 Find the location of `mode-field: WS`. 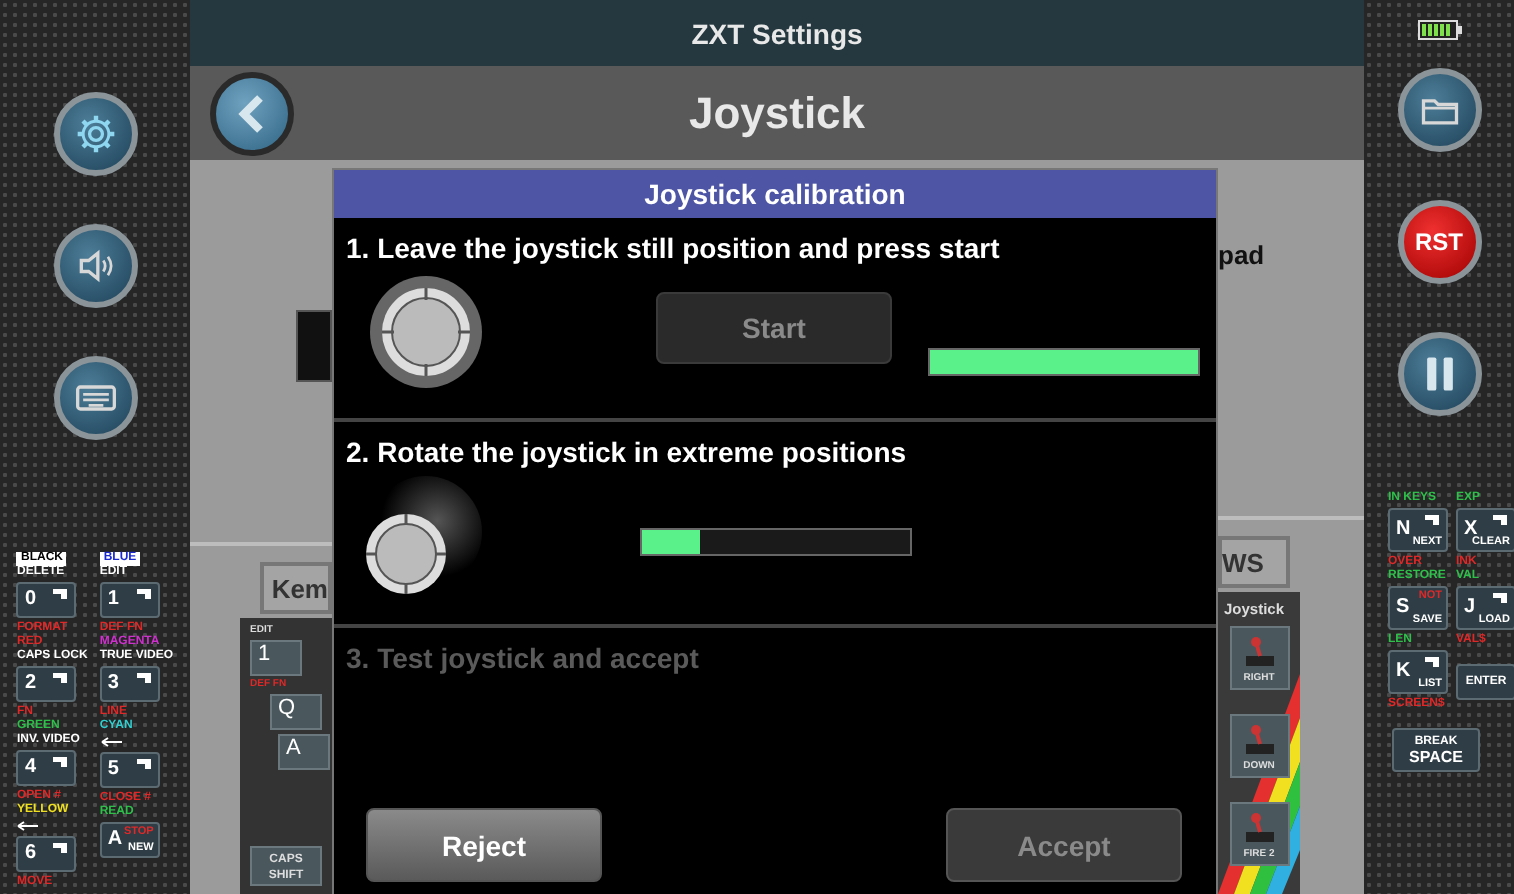

mode-field: WS is located at coordinates (1254, 562).